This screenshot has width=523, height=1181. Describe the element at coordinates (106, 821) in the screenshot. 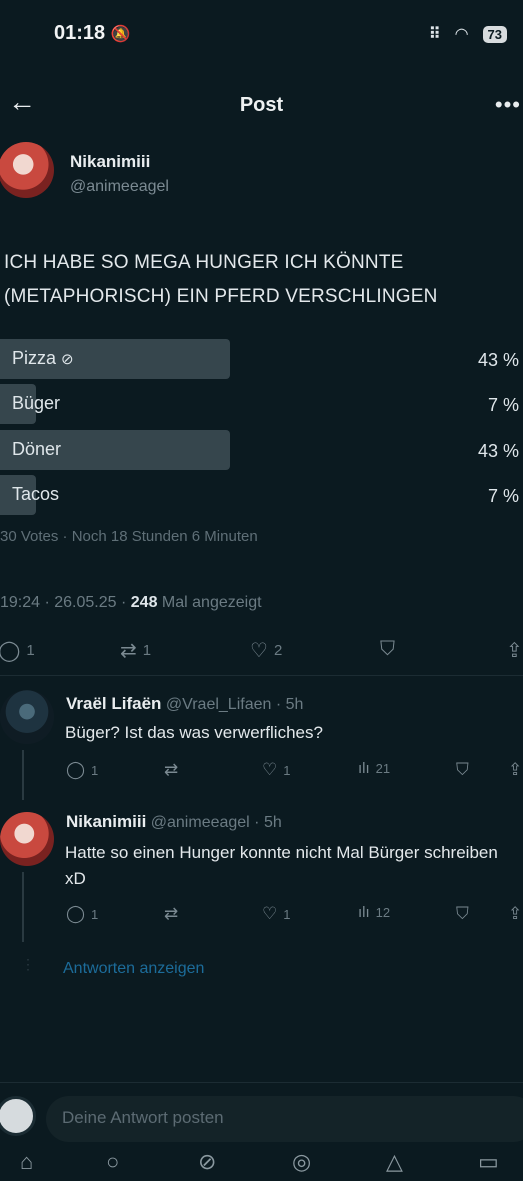

I see `reply-author-name: Nikanimiii` at that location.